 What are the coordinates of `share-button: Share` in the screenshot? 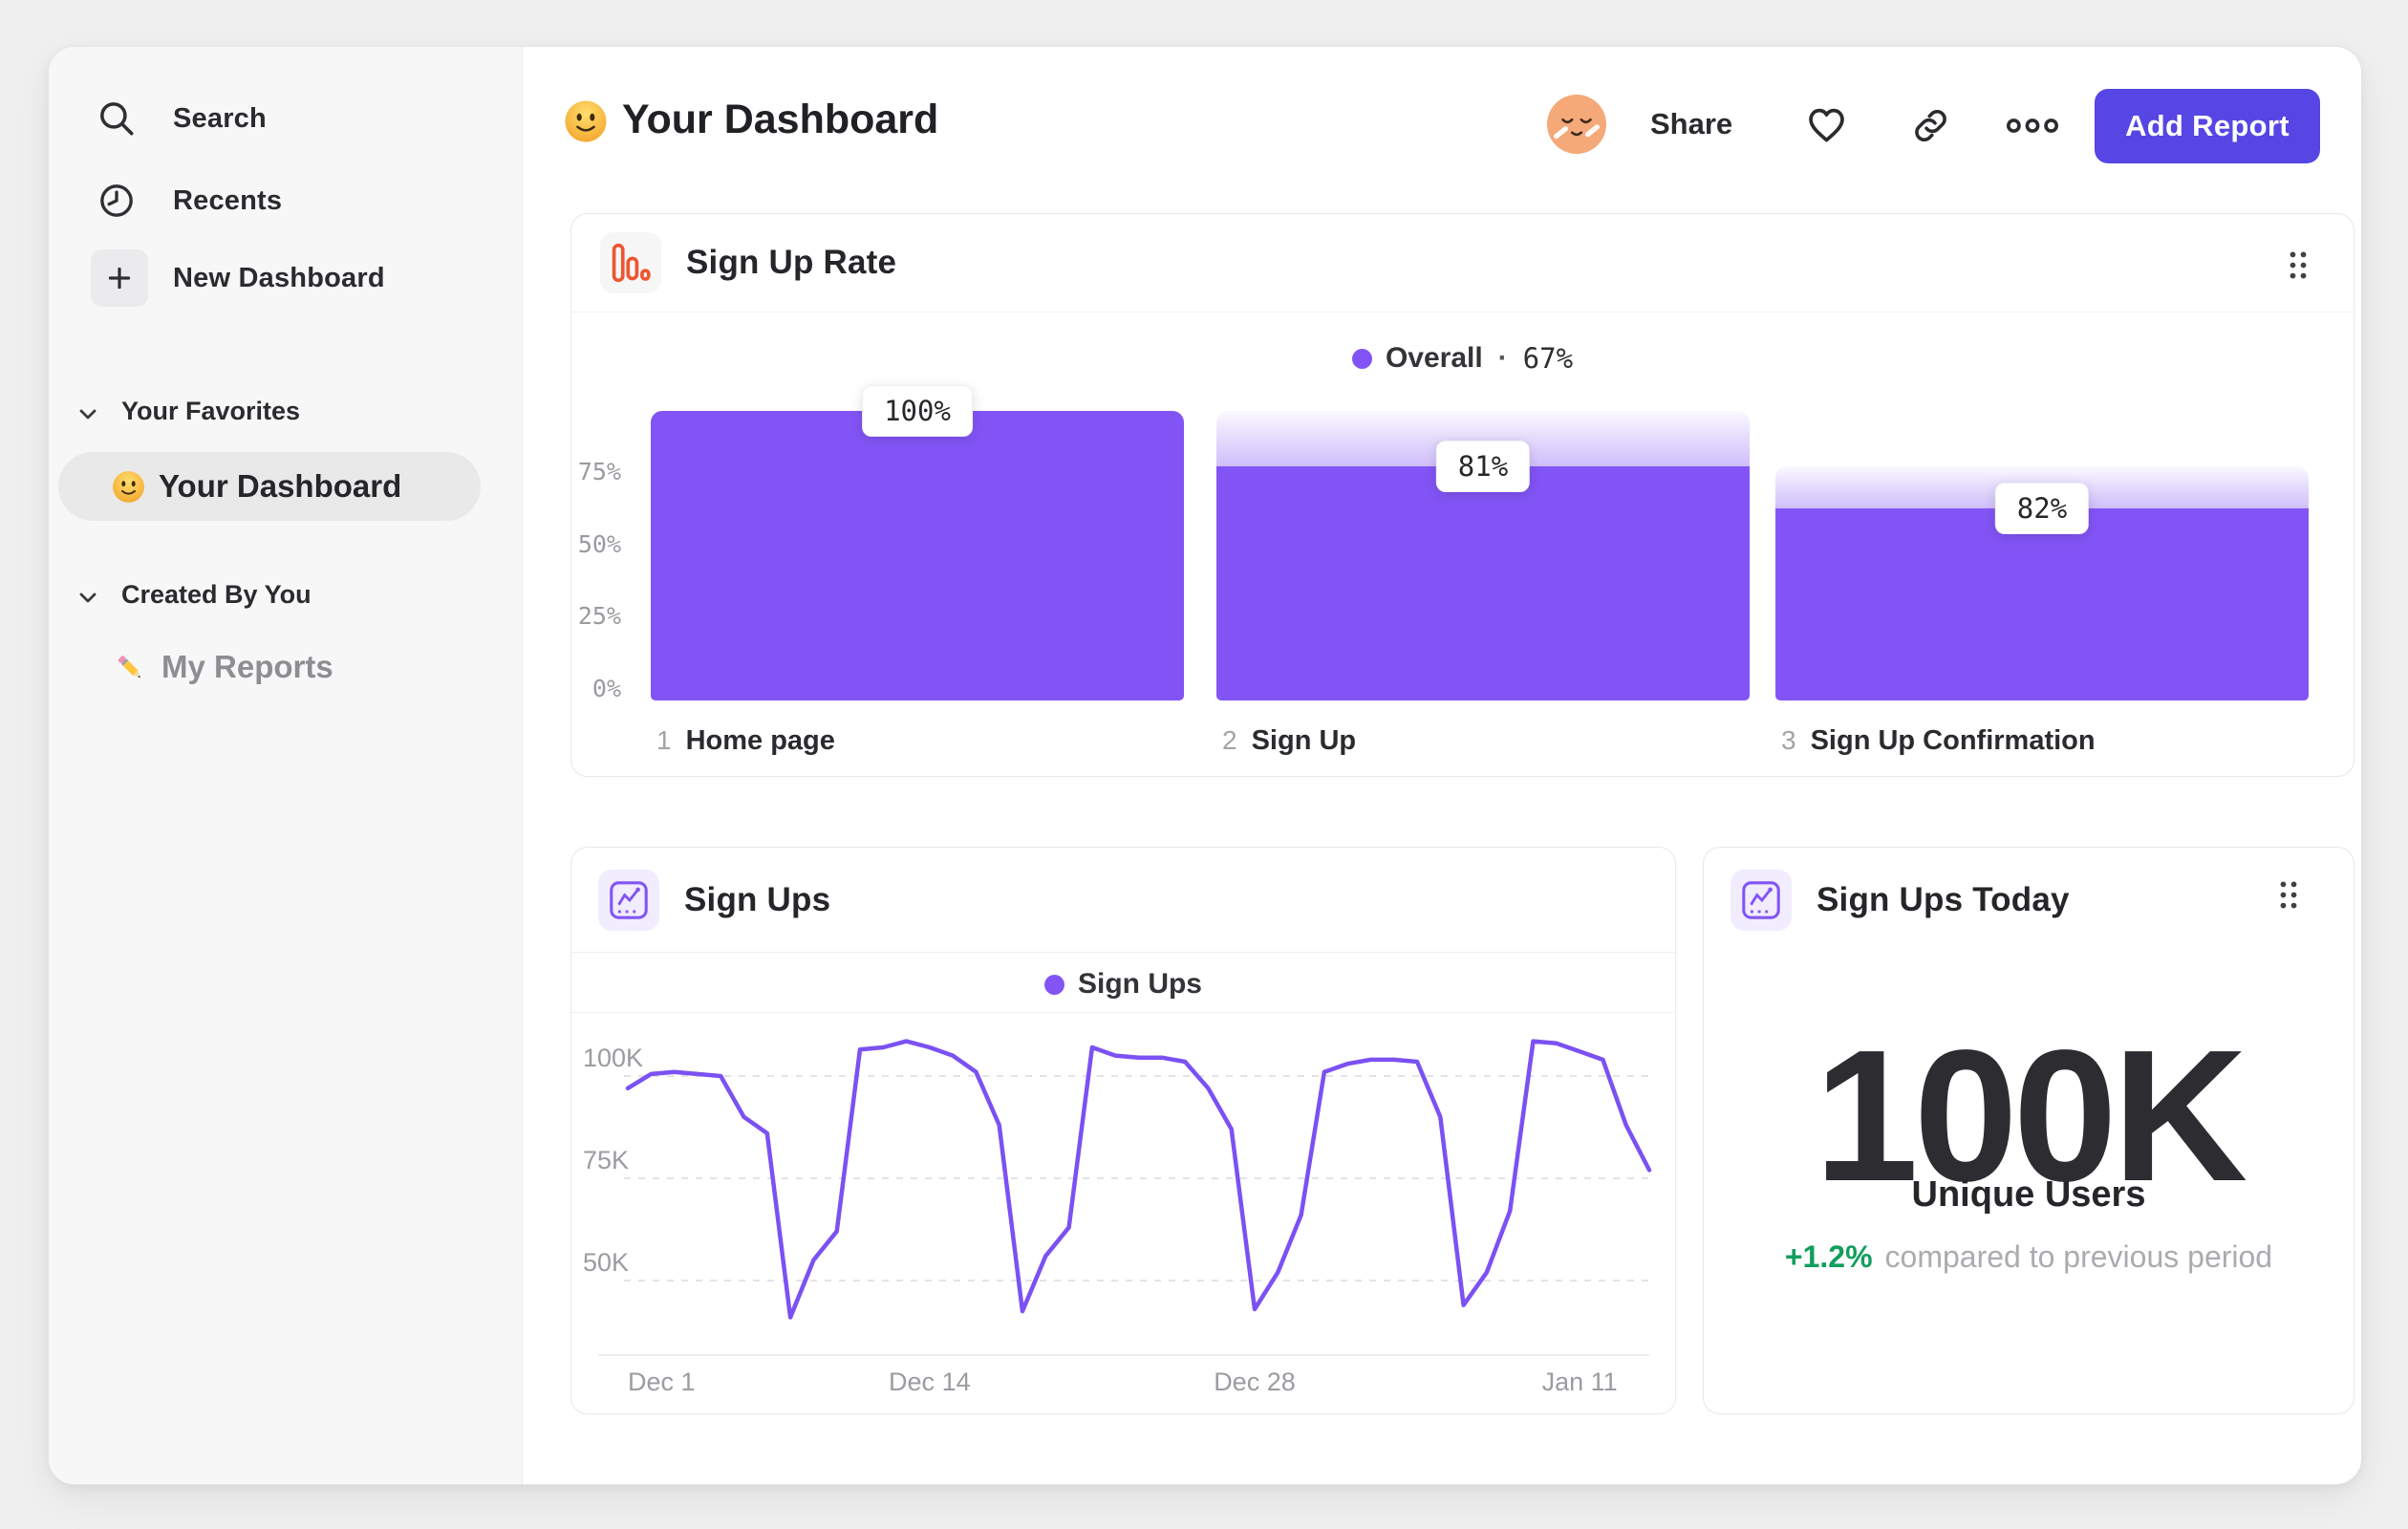 It's located at (1691, 124).